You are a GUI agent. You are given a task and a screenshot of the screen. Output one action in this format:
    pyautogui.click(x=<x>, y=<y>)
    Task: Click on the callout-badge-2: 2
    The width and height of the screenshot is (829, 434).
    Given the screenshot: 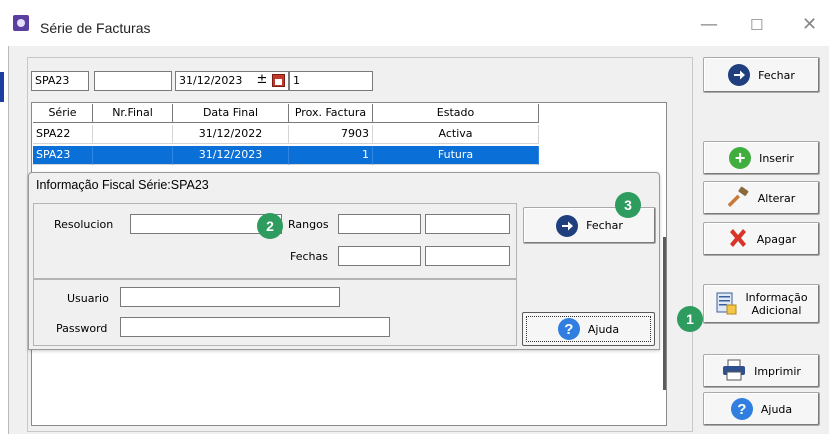 What is the action you would take?
    pyautogui.click(x=270, y=226)
    